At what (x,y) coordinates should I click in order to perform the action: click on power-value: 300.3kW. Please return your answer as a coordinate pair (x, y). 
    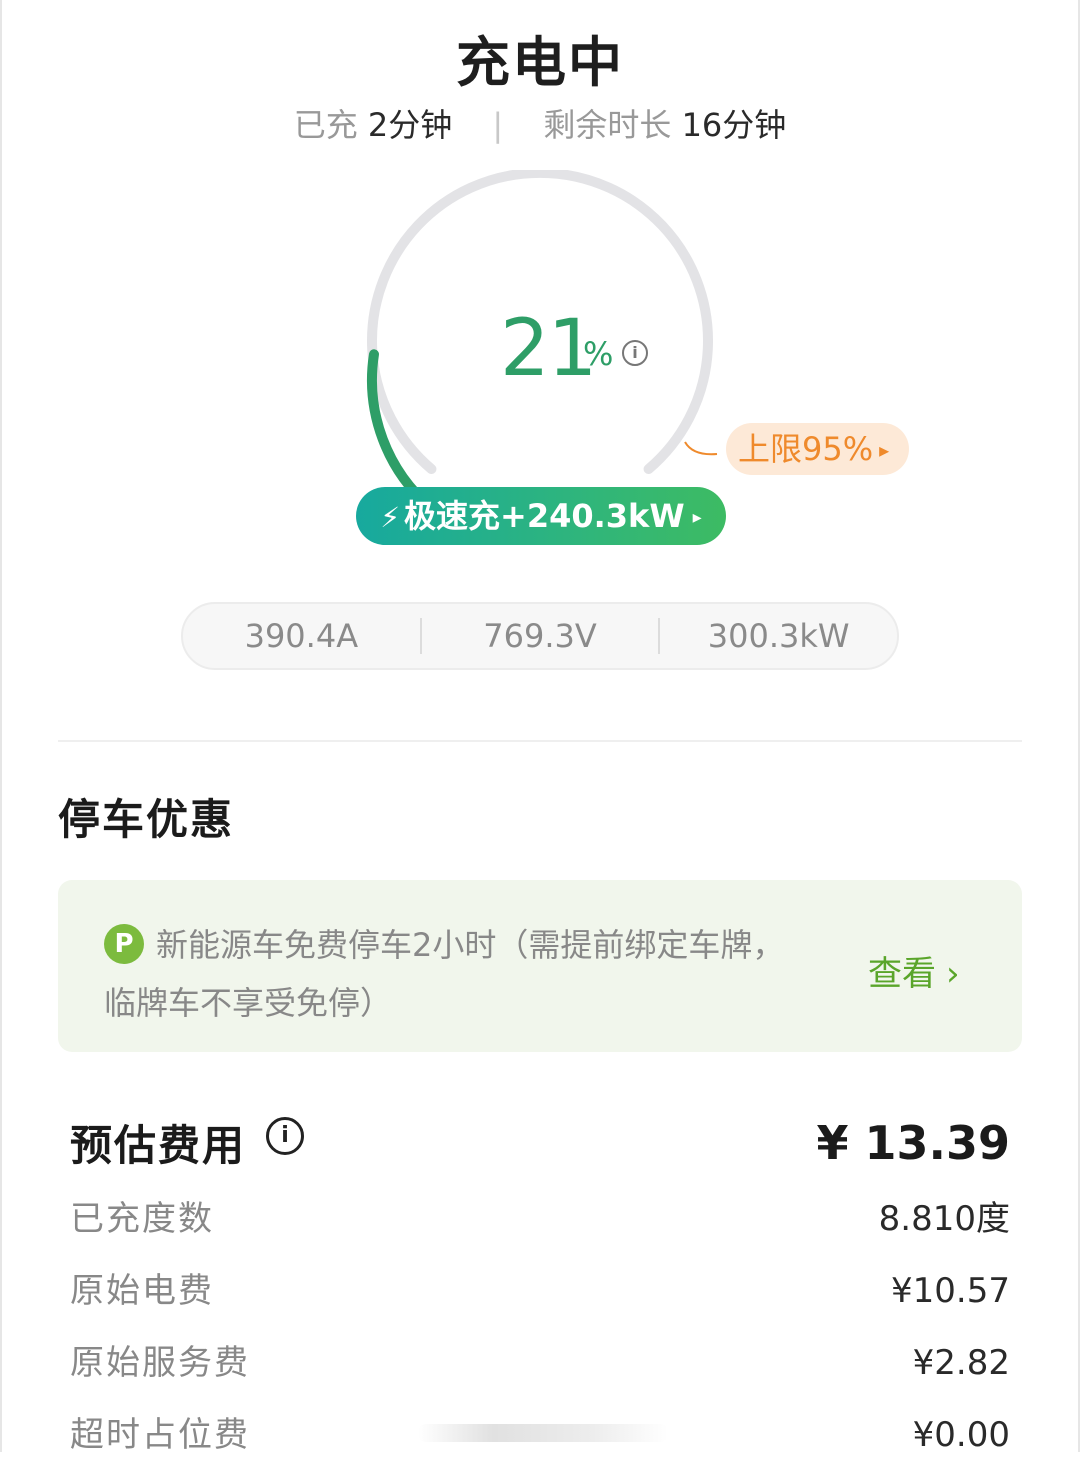
    Looking at the image, I should click on (778, 636).